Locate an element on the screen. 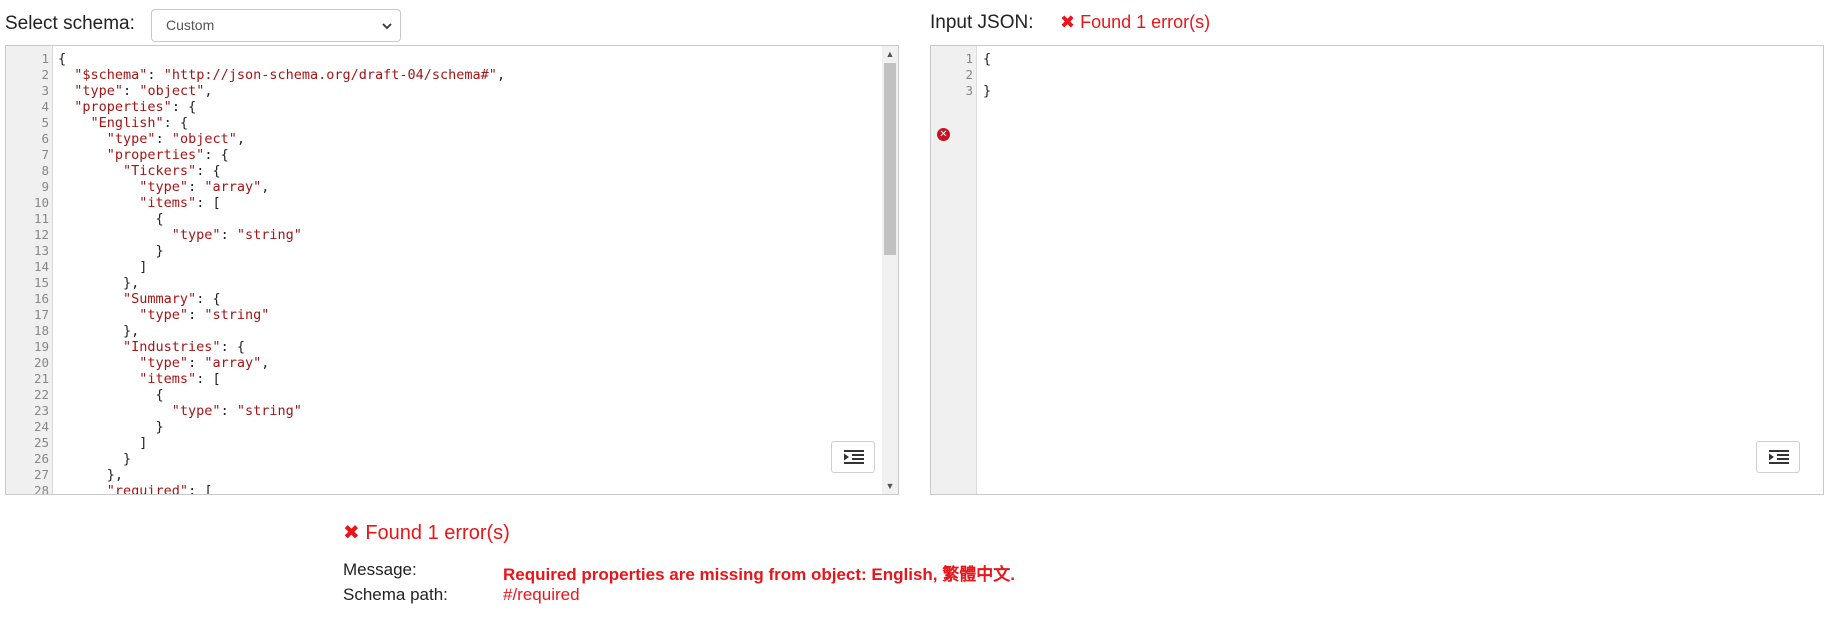  line-number: 17 is located at coordinates (41, 314).